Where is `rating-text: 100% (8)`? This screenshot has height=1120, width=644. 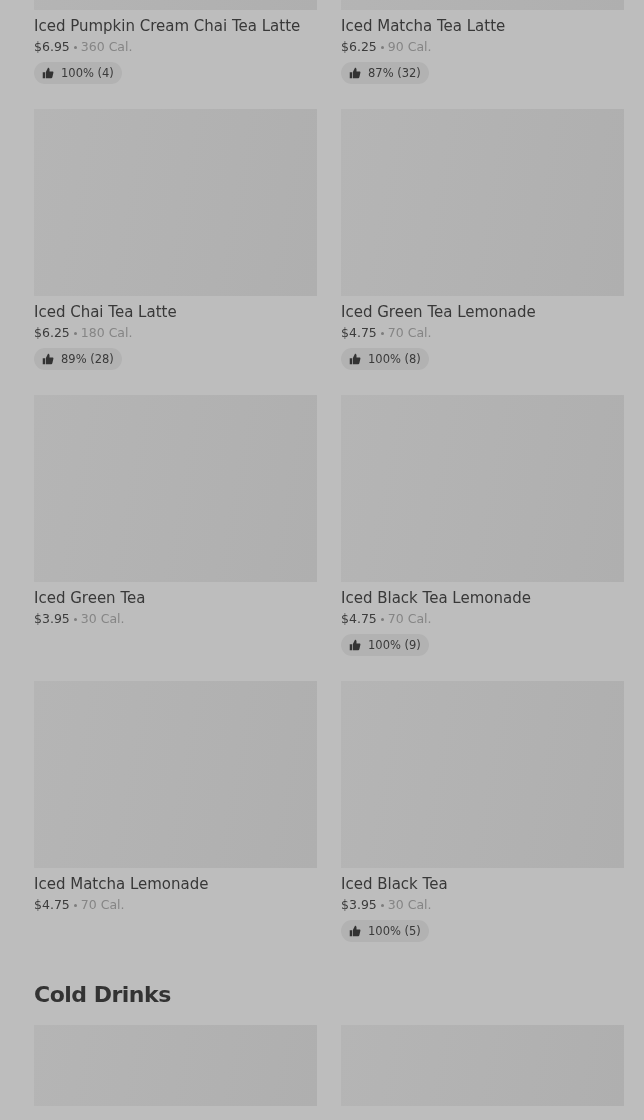 rating-text: 100% (8) is located at coordinates (394, 359).